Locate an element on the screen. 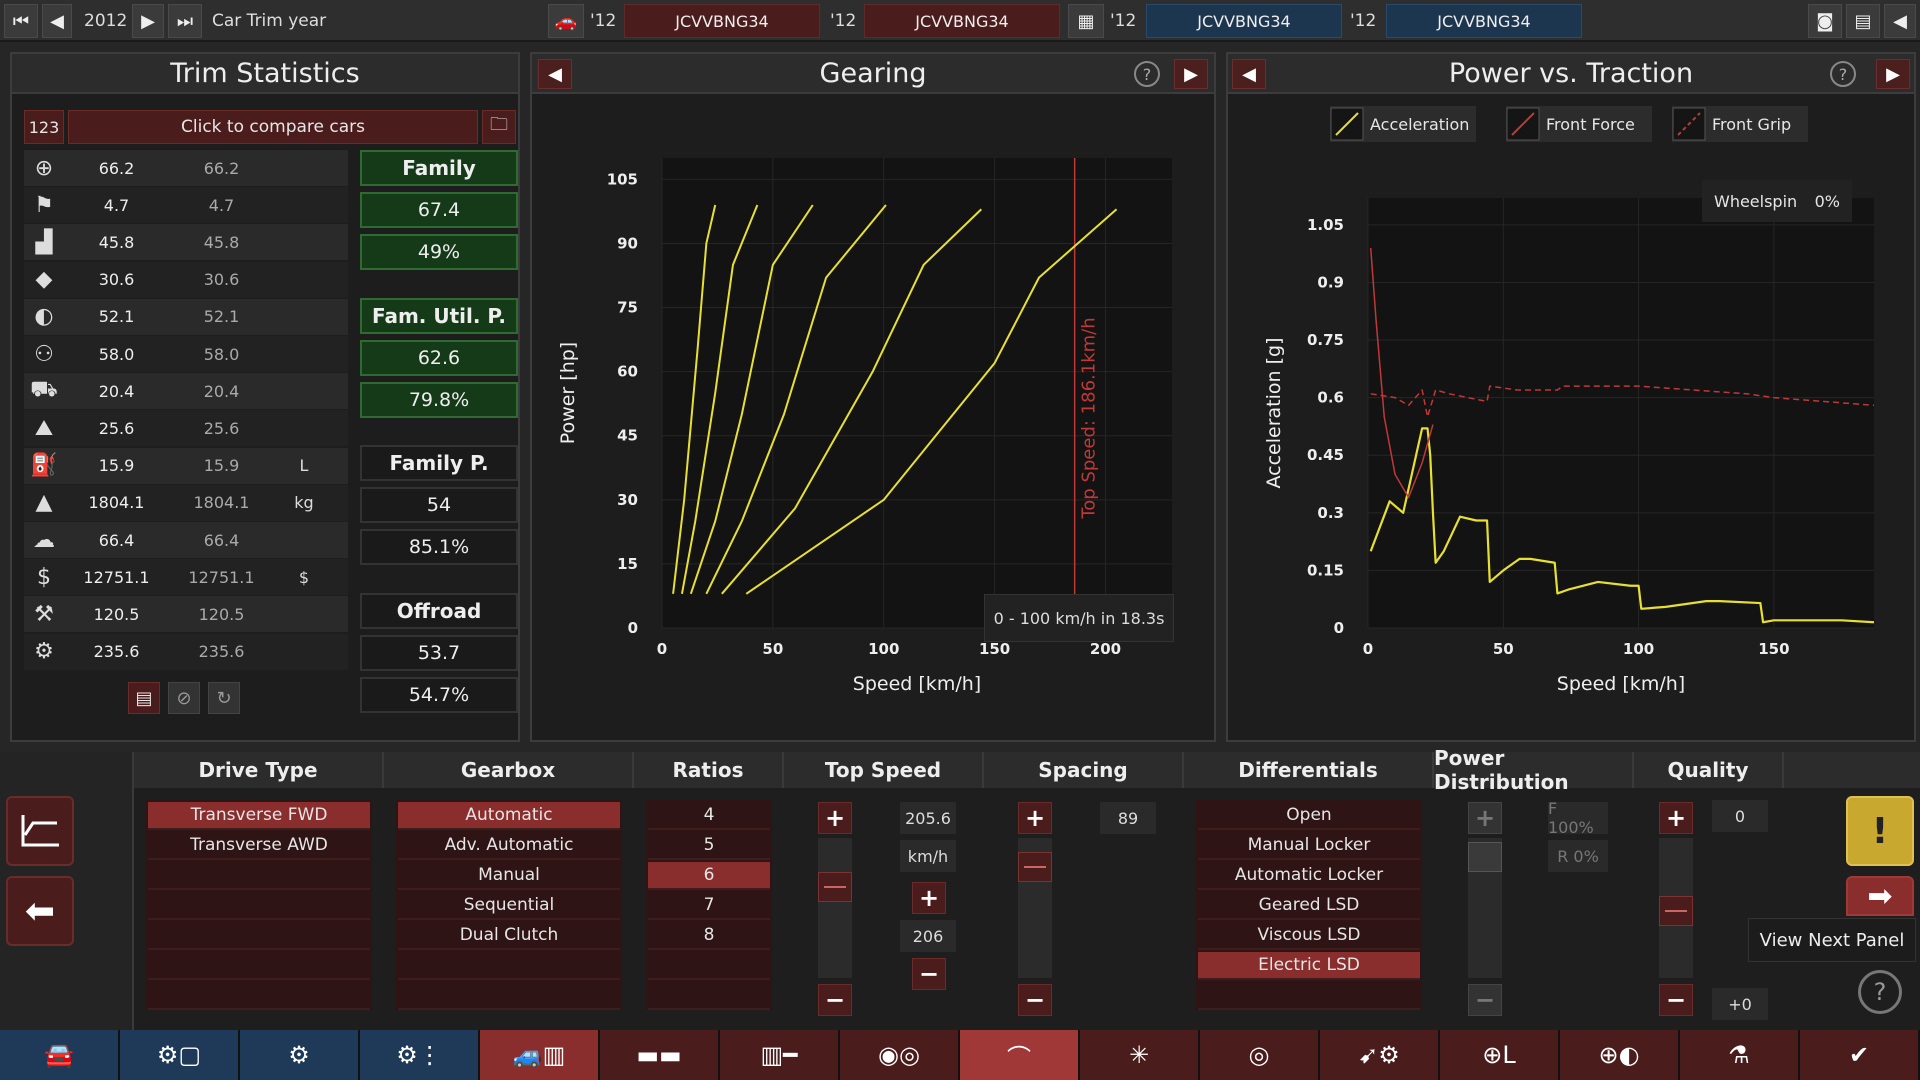  drive-type-option: Transverse FWD is located at coordinates (259, 816).